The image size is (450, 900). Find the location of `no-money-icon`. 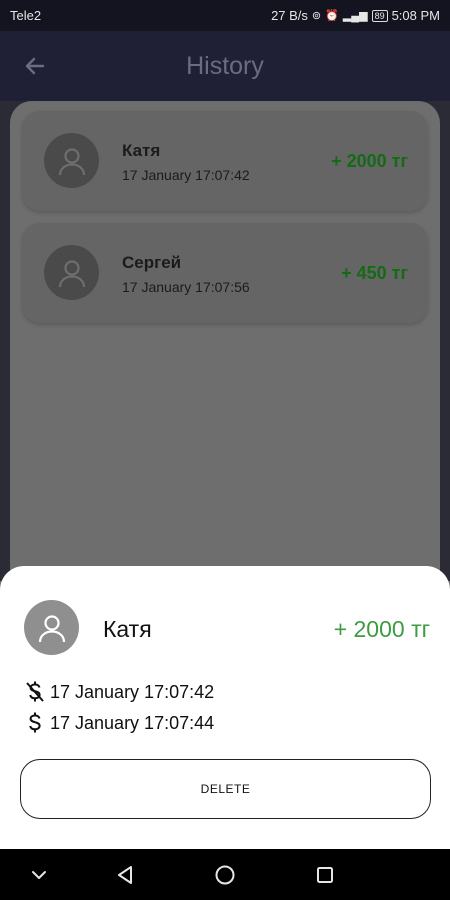

no-money-icon is located at coordinates (35, 692).